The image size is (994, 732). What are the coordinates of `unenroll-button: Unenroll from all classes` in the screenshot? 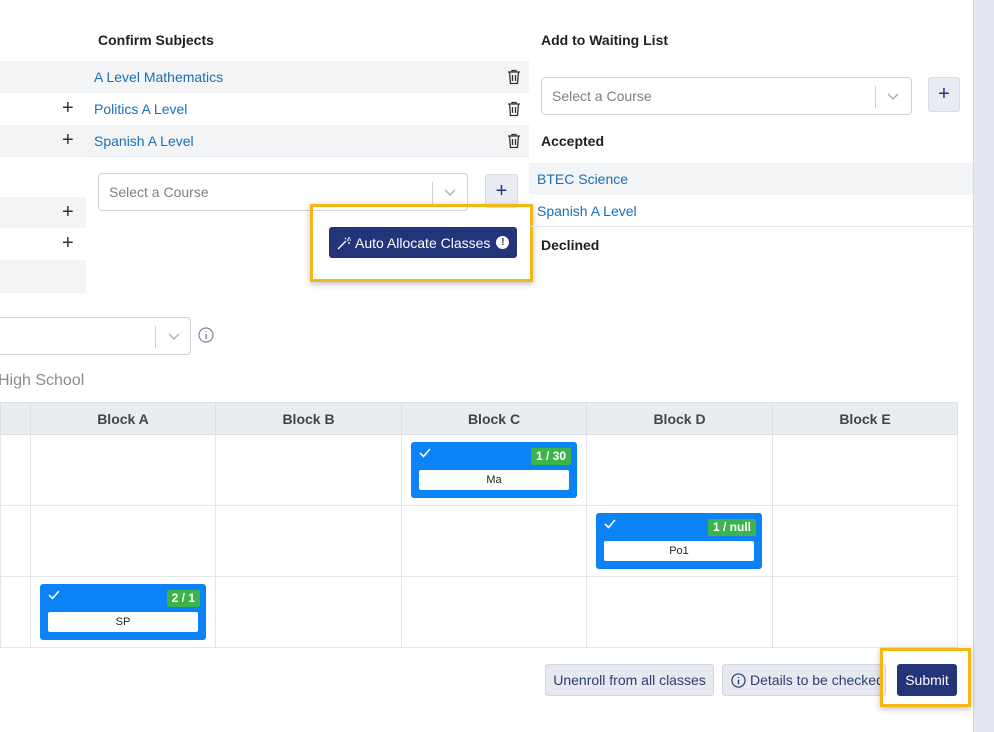 It's located at (629, 680).